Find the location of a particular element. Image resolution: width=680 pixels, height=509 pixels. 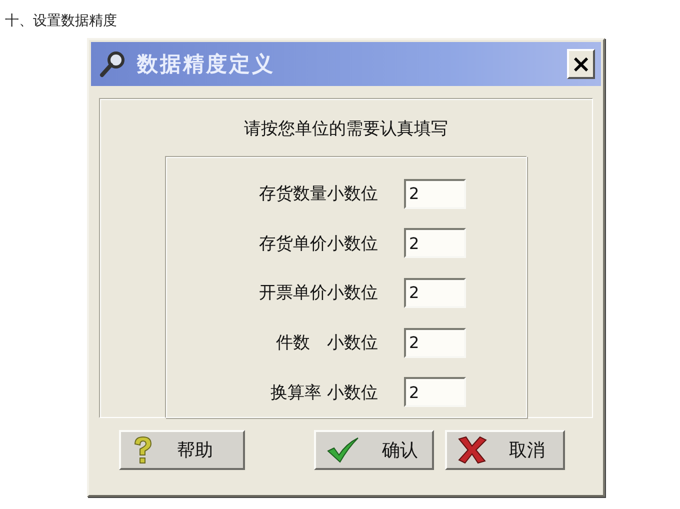

field-label: 换算率 小数位 is located at coordinates (324, 393).